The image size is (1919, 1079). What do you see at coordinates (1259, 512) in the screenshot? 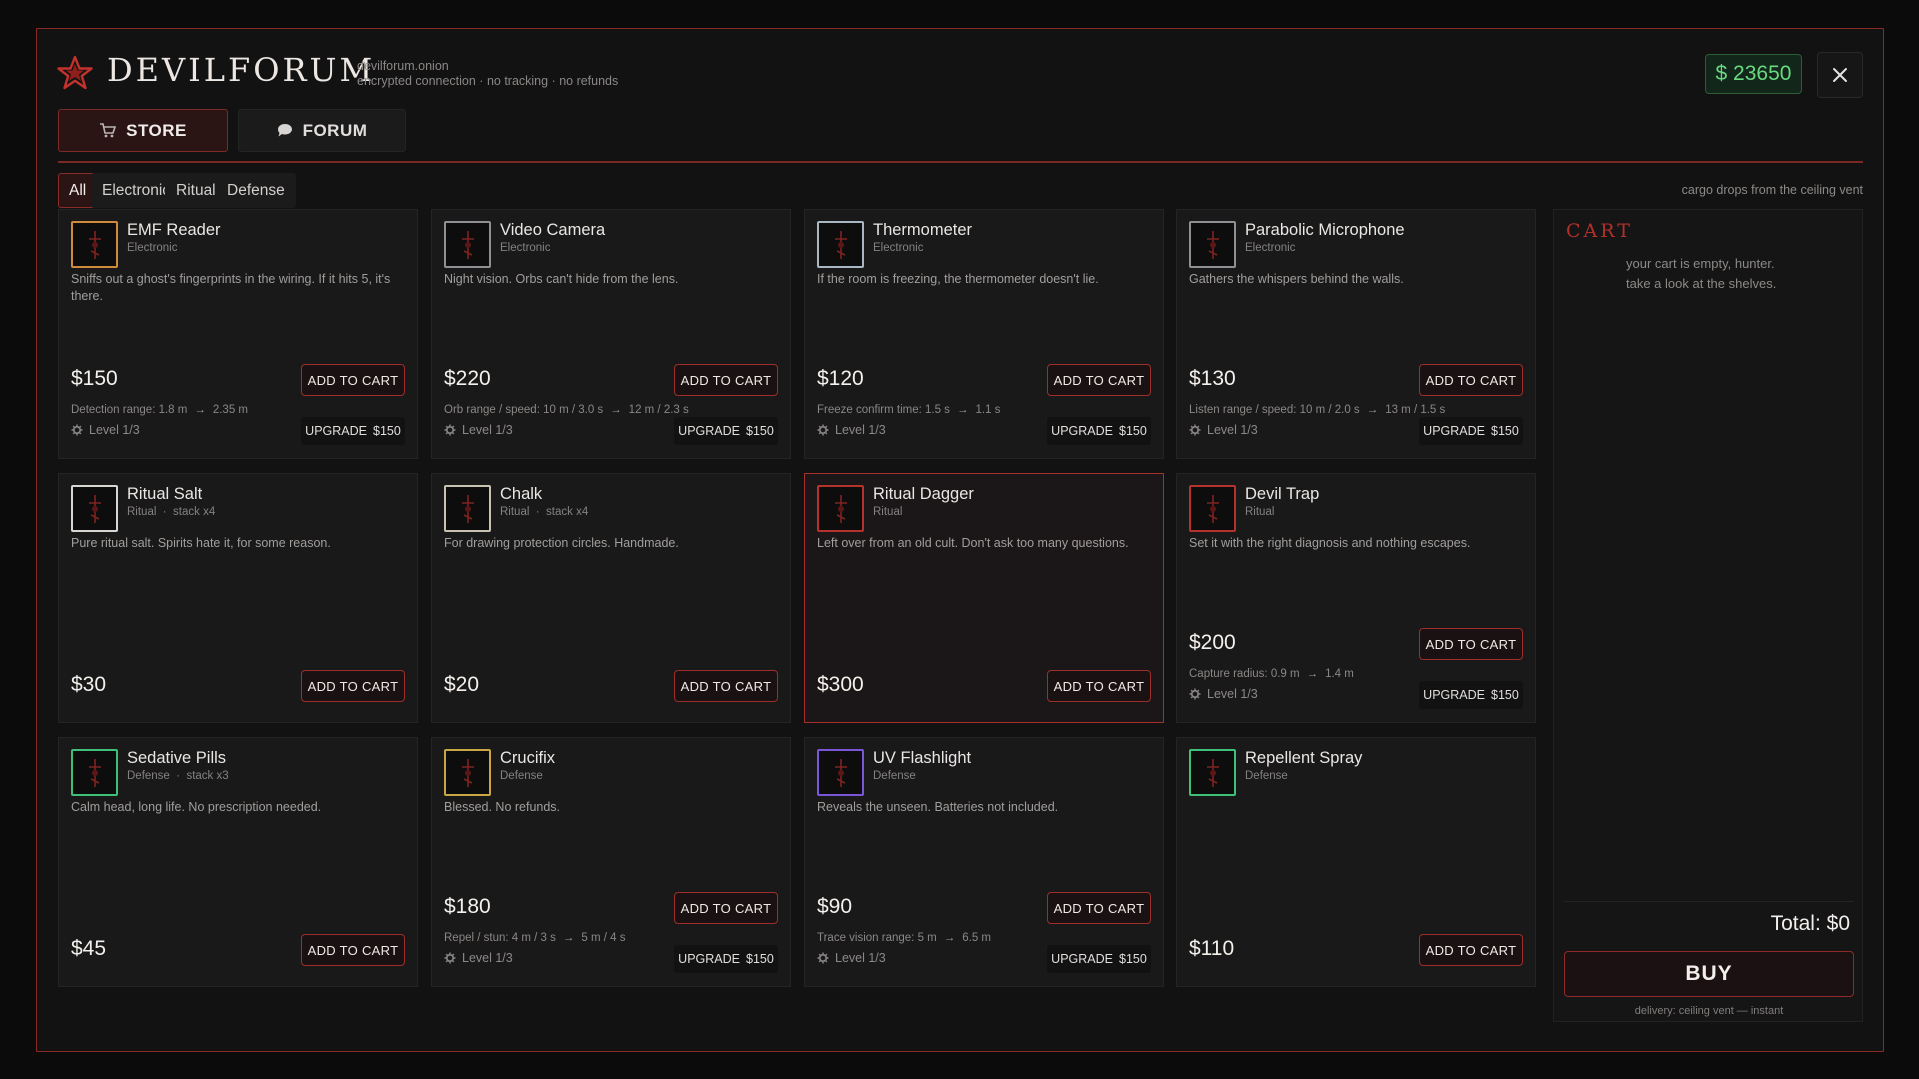
I see `item-category: Ritual` at bounding box center [1259, 512].